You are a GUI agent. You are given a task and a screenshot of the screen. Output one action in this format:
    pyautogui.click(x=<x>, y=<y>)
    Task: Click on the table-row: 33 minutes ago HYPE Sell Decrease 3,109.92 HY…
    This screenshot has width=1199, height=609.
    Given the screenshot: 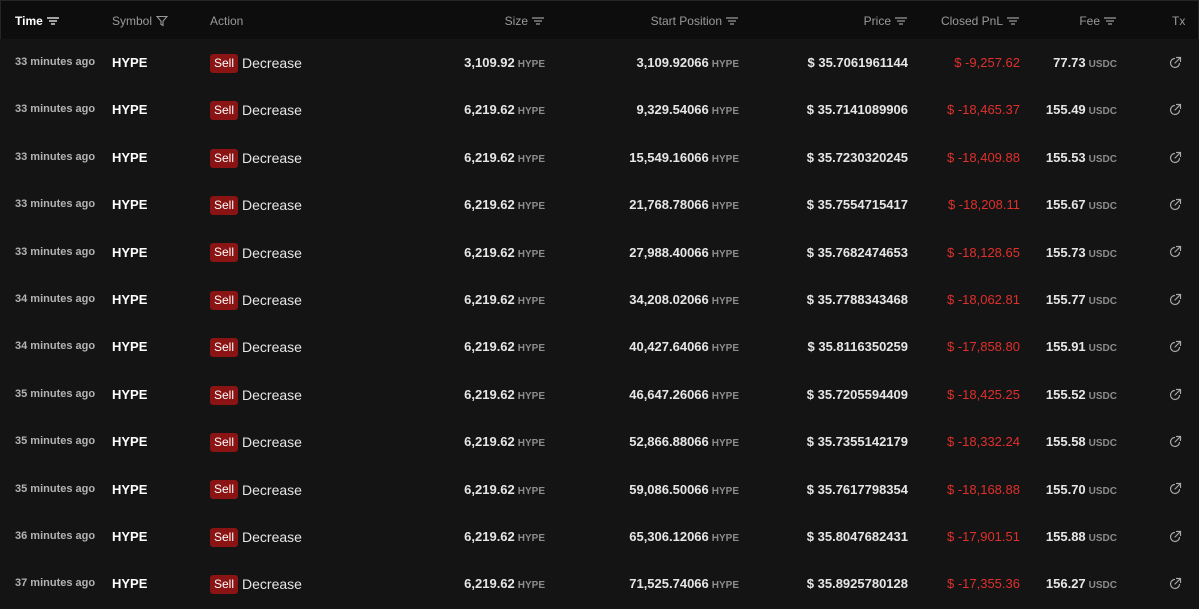 What is the action you would take?
    pyautogui.click(x=599, y=62)
    